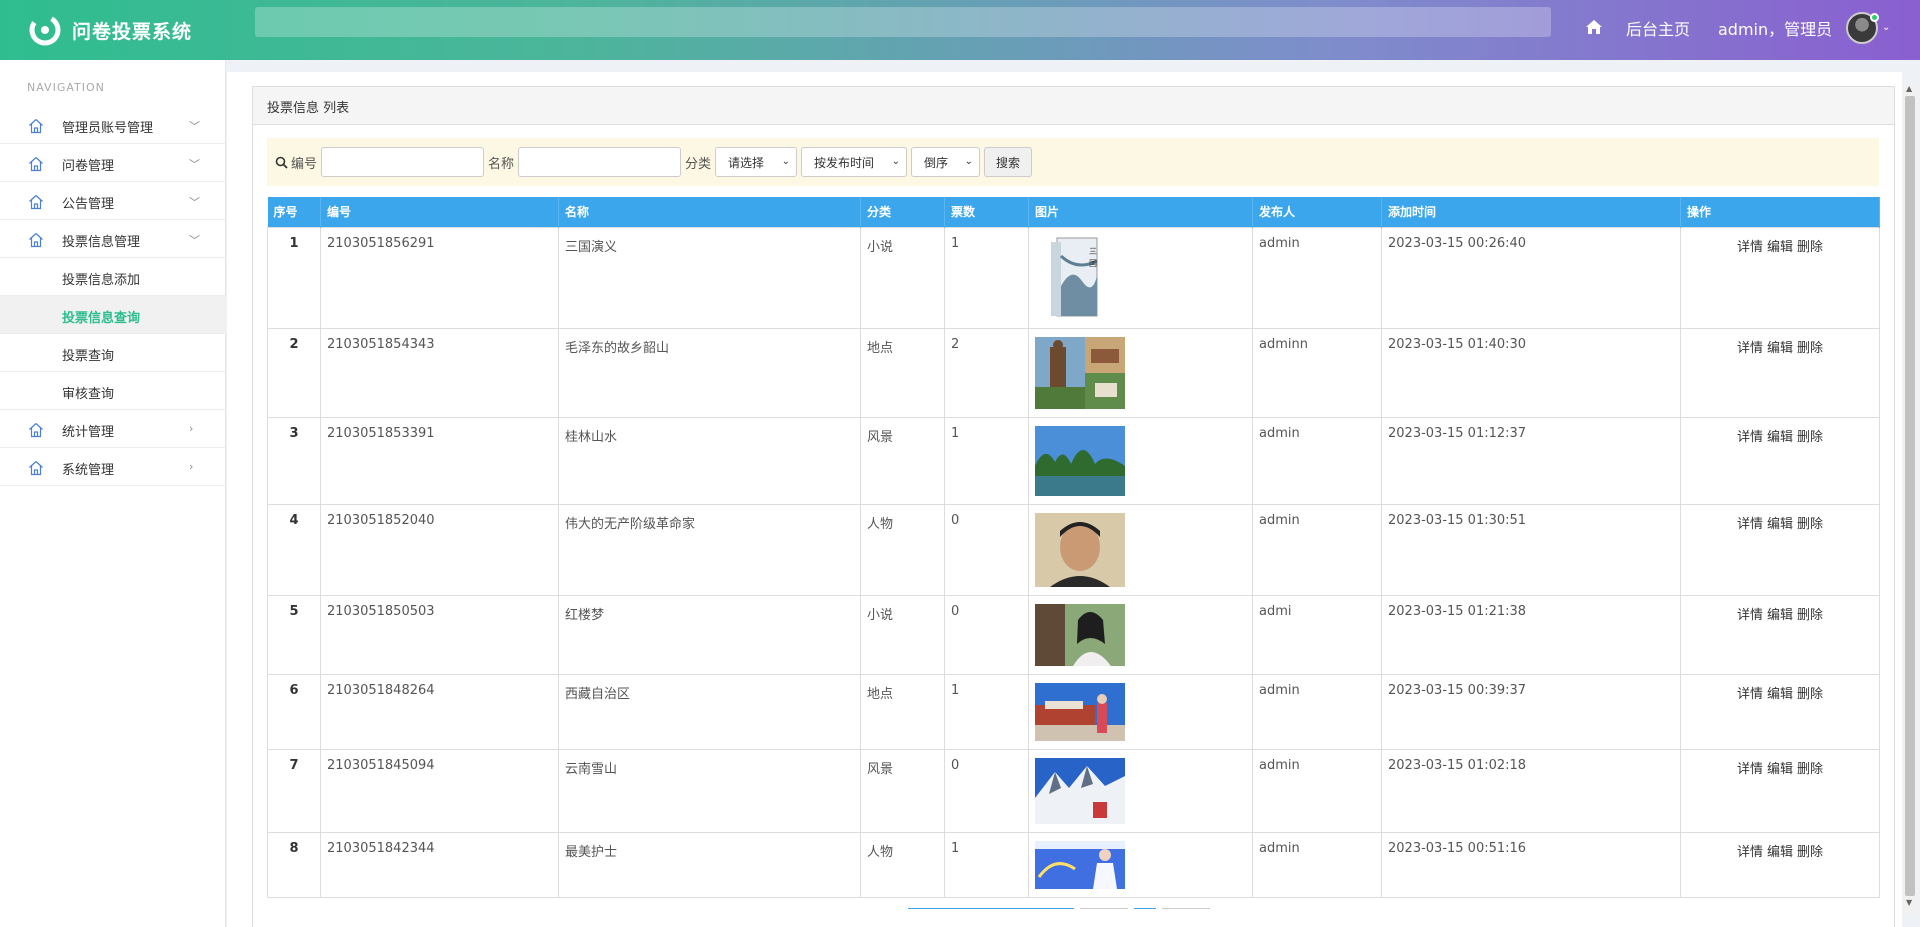 This screenshot has width=1920, height=927. What do you see at coordinates (1531, 277) in the screenshot?
I see `cell-time: 2023-03-15 00:26:40` at bounding box center [1531, 277].